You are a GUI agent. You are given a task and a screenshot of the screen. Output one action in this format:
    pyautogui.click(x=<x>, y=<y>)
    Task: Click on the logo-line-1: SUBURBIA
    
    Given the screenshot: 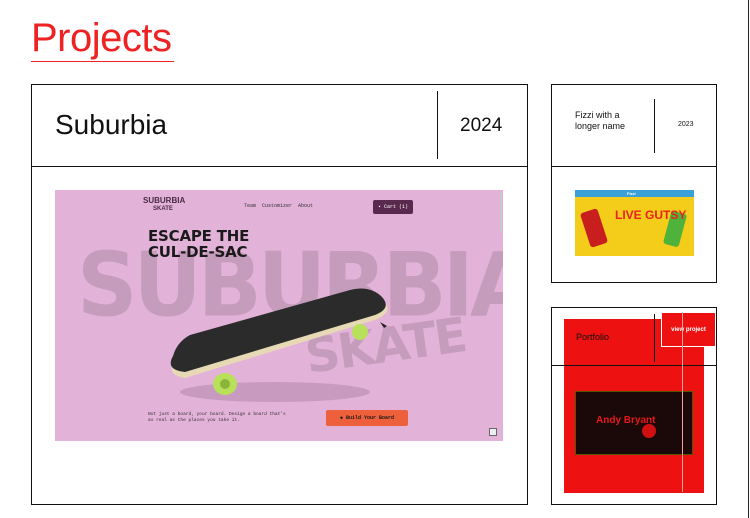 What is the action you would take?
    pyautogui.click(x=164, y=200)
    